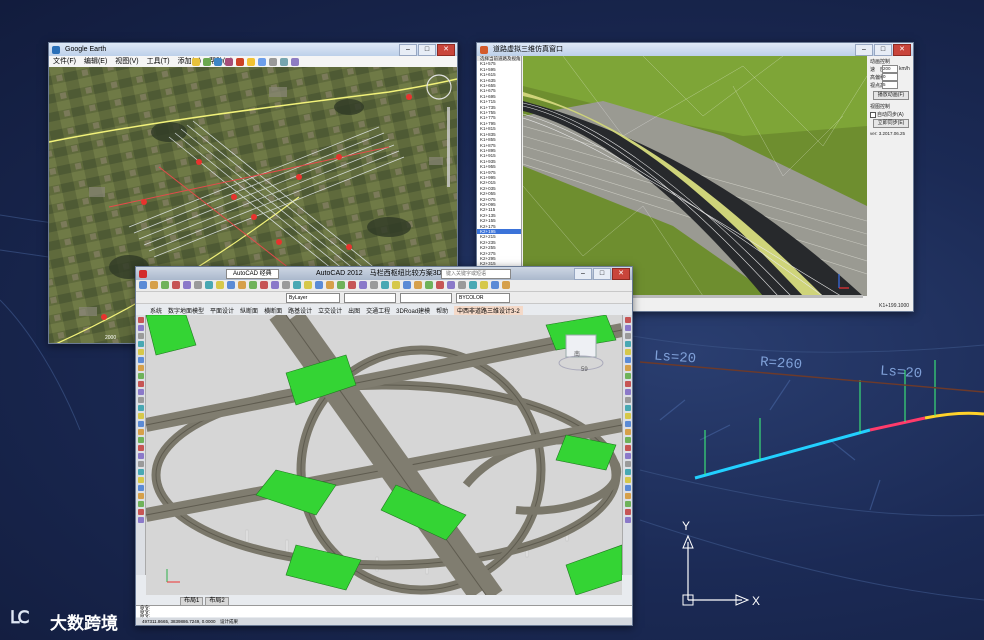 This screenshot has width=984, height=640. What do you see at coordinates (64, 61) in the screenshot?
I see `menu-file: 文件(F)` at bounding box center [64, 61].